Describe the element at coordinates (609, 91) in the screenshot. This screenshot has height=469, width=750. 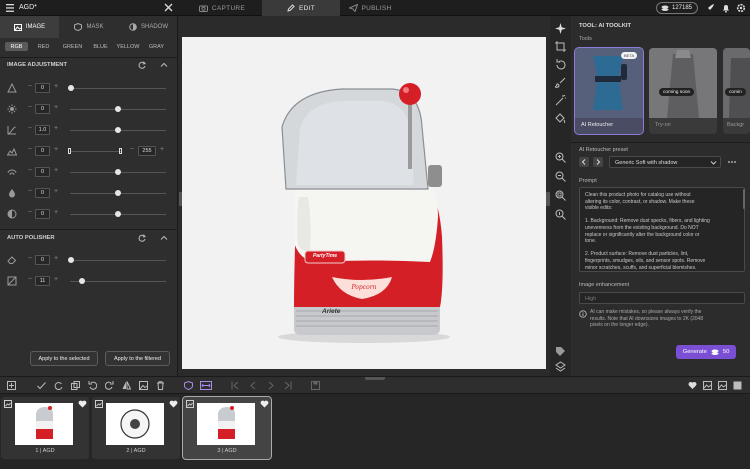
I see `tool-card-ai-retoucher: BETA AI Retoucher` at that location.